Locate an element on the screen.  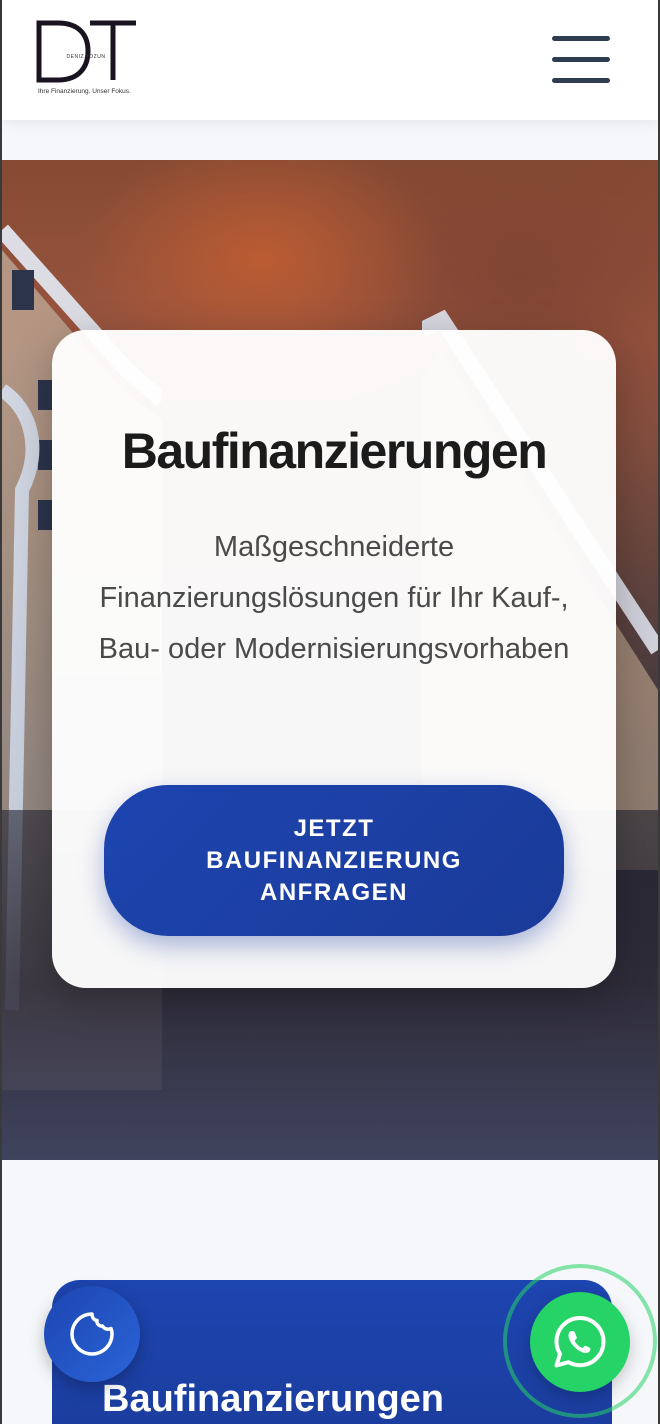
whatsapp-icon is located at coordinates (580, 1342).